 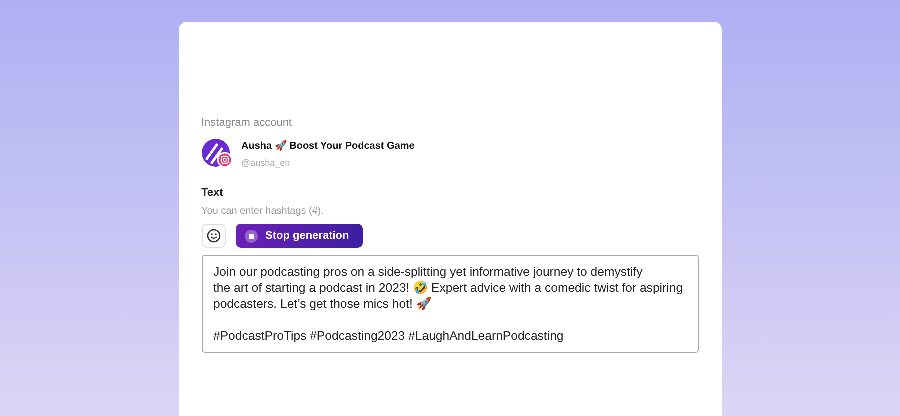 What do you see at coordinates (247, 123) in the screenshot?
I see `section-label: Instagram account` at bounding box center [247, 123].